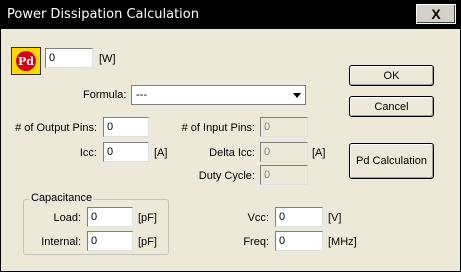 The height and width of the screenshot is (272, 461). What do you see at coordinates (126, 127) in the screenshot?
I see `output-pins-input: 0` at bounding box center [126, 127].